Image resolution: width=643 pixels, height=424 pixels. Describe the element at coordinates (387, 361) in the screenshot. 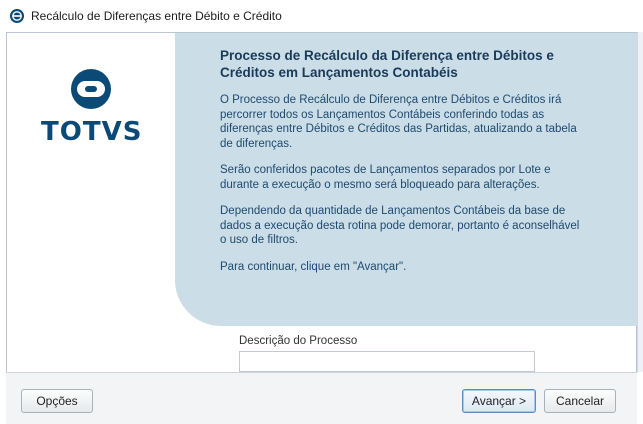

I see `description-input` at that location.